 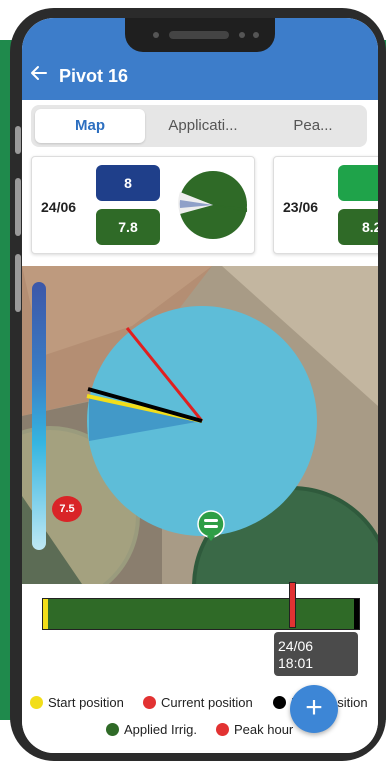 What do you see at coordinates (94, 76) in the screenshot?
I see `page-title: Pivot 16` at bounding box center [94, 76].